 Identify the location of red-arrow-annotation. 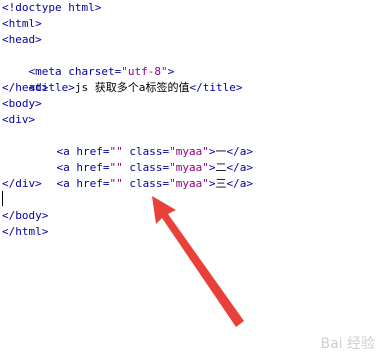
(198, 261).